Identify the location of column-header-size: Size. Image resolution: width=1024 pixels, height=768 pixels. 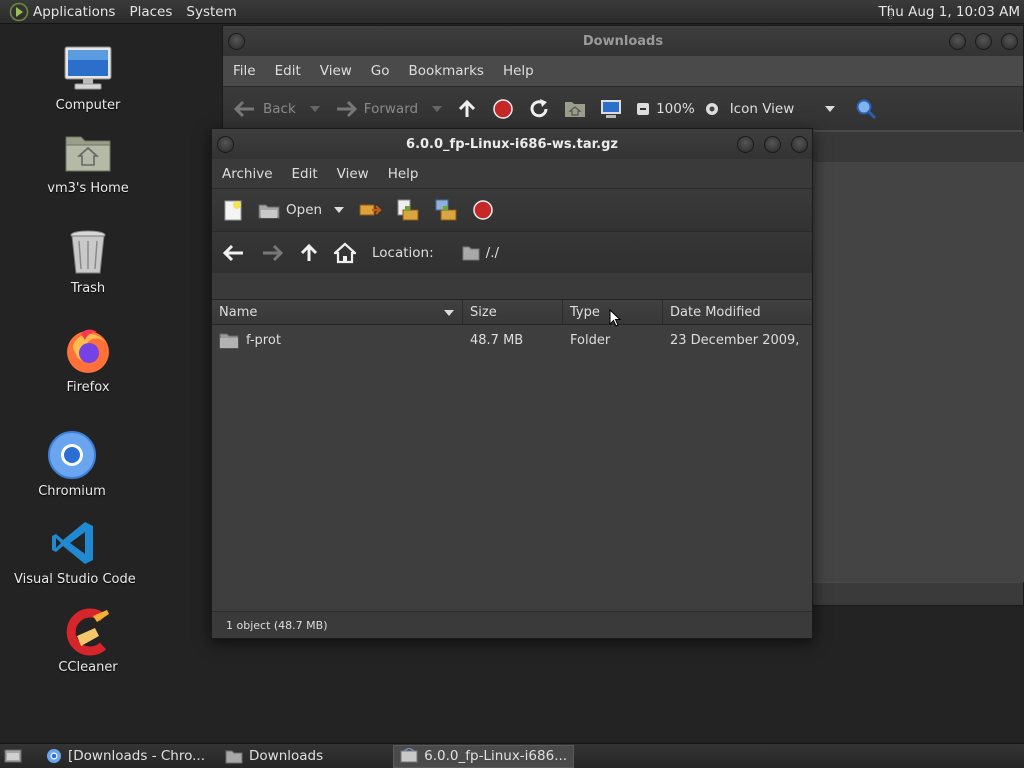
(513, 312).